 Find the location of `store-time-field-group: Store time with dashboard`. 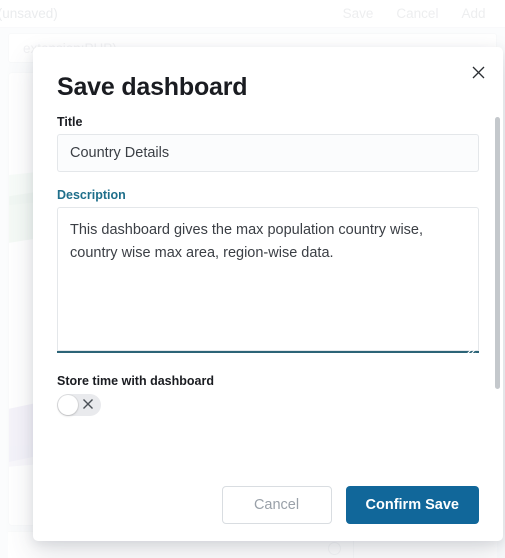

store-time-field-group: Store time with dashboard is located at coordinates (268, 395).